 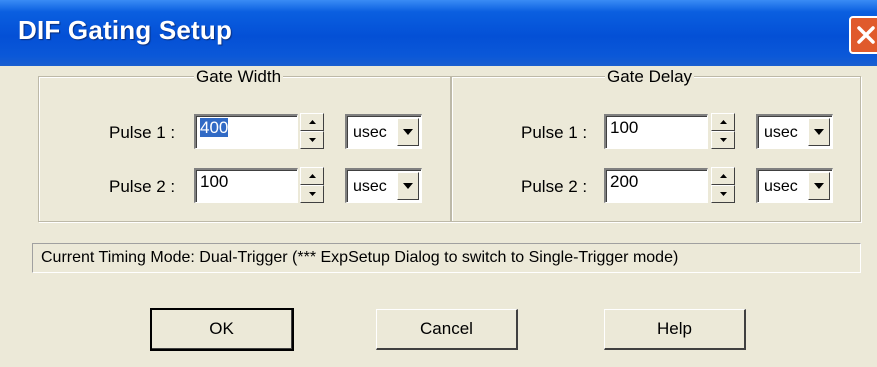 I want to click on window-title: DIF Gating Setup, so click(x=125, y=30).